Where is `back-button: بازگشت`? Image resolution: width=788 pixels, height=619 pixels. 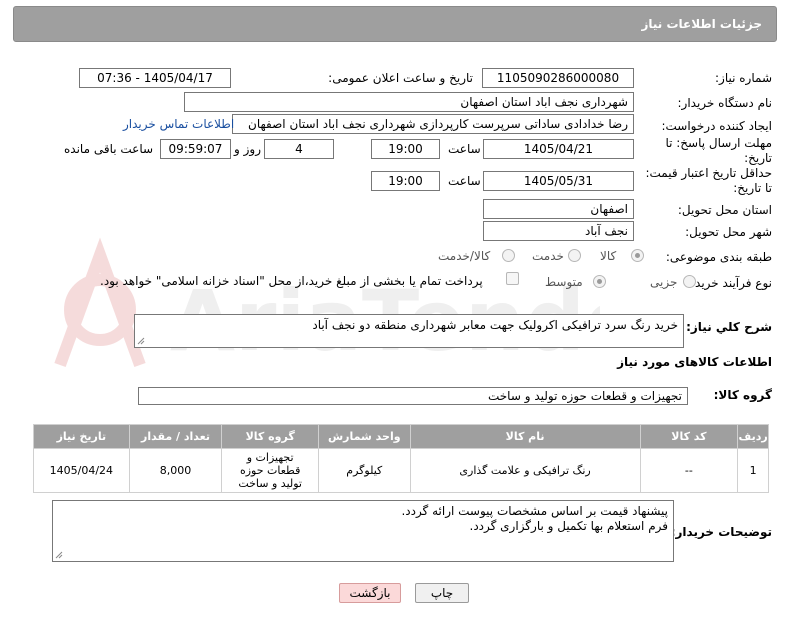 back-button: بازگشت is located at coordinates (370, 593).